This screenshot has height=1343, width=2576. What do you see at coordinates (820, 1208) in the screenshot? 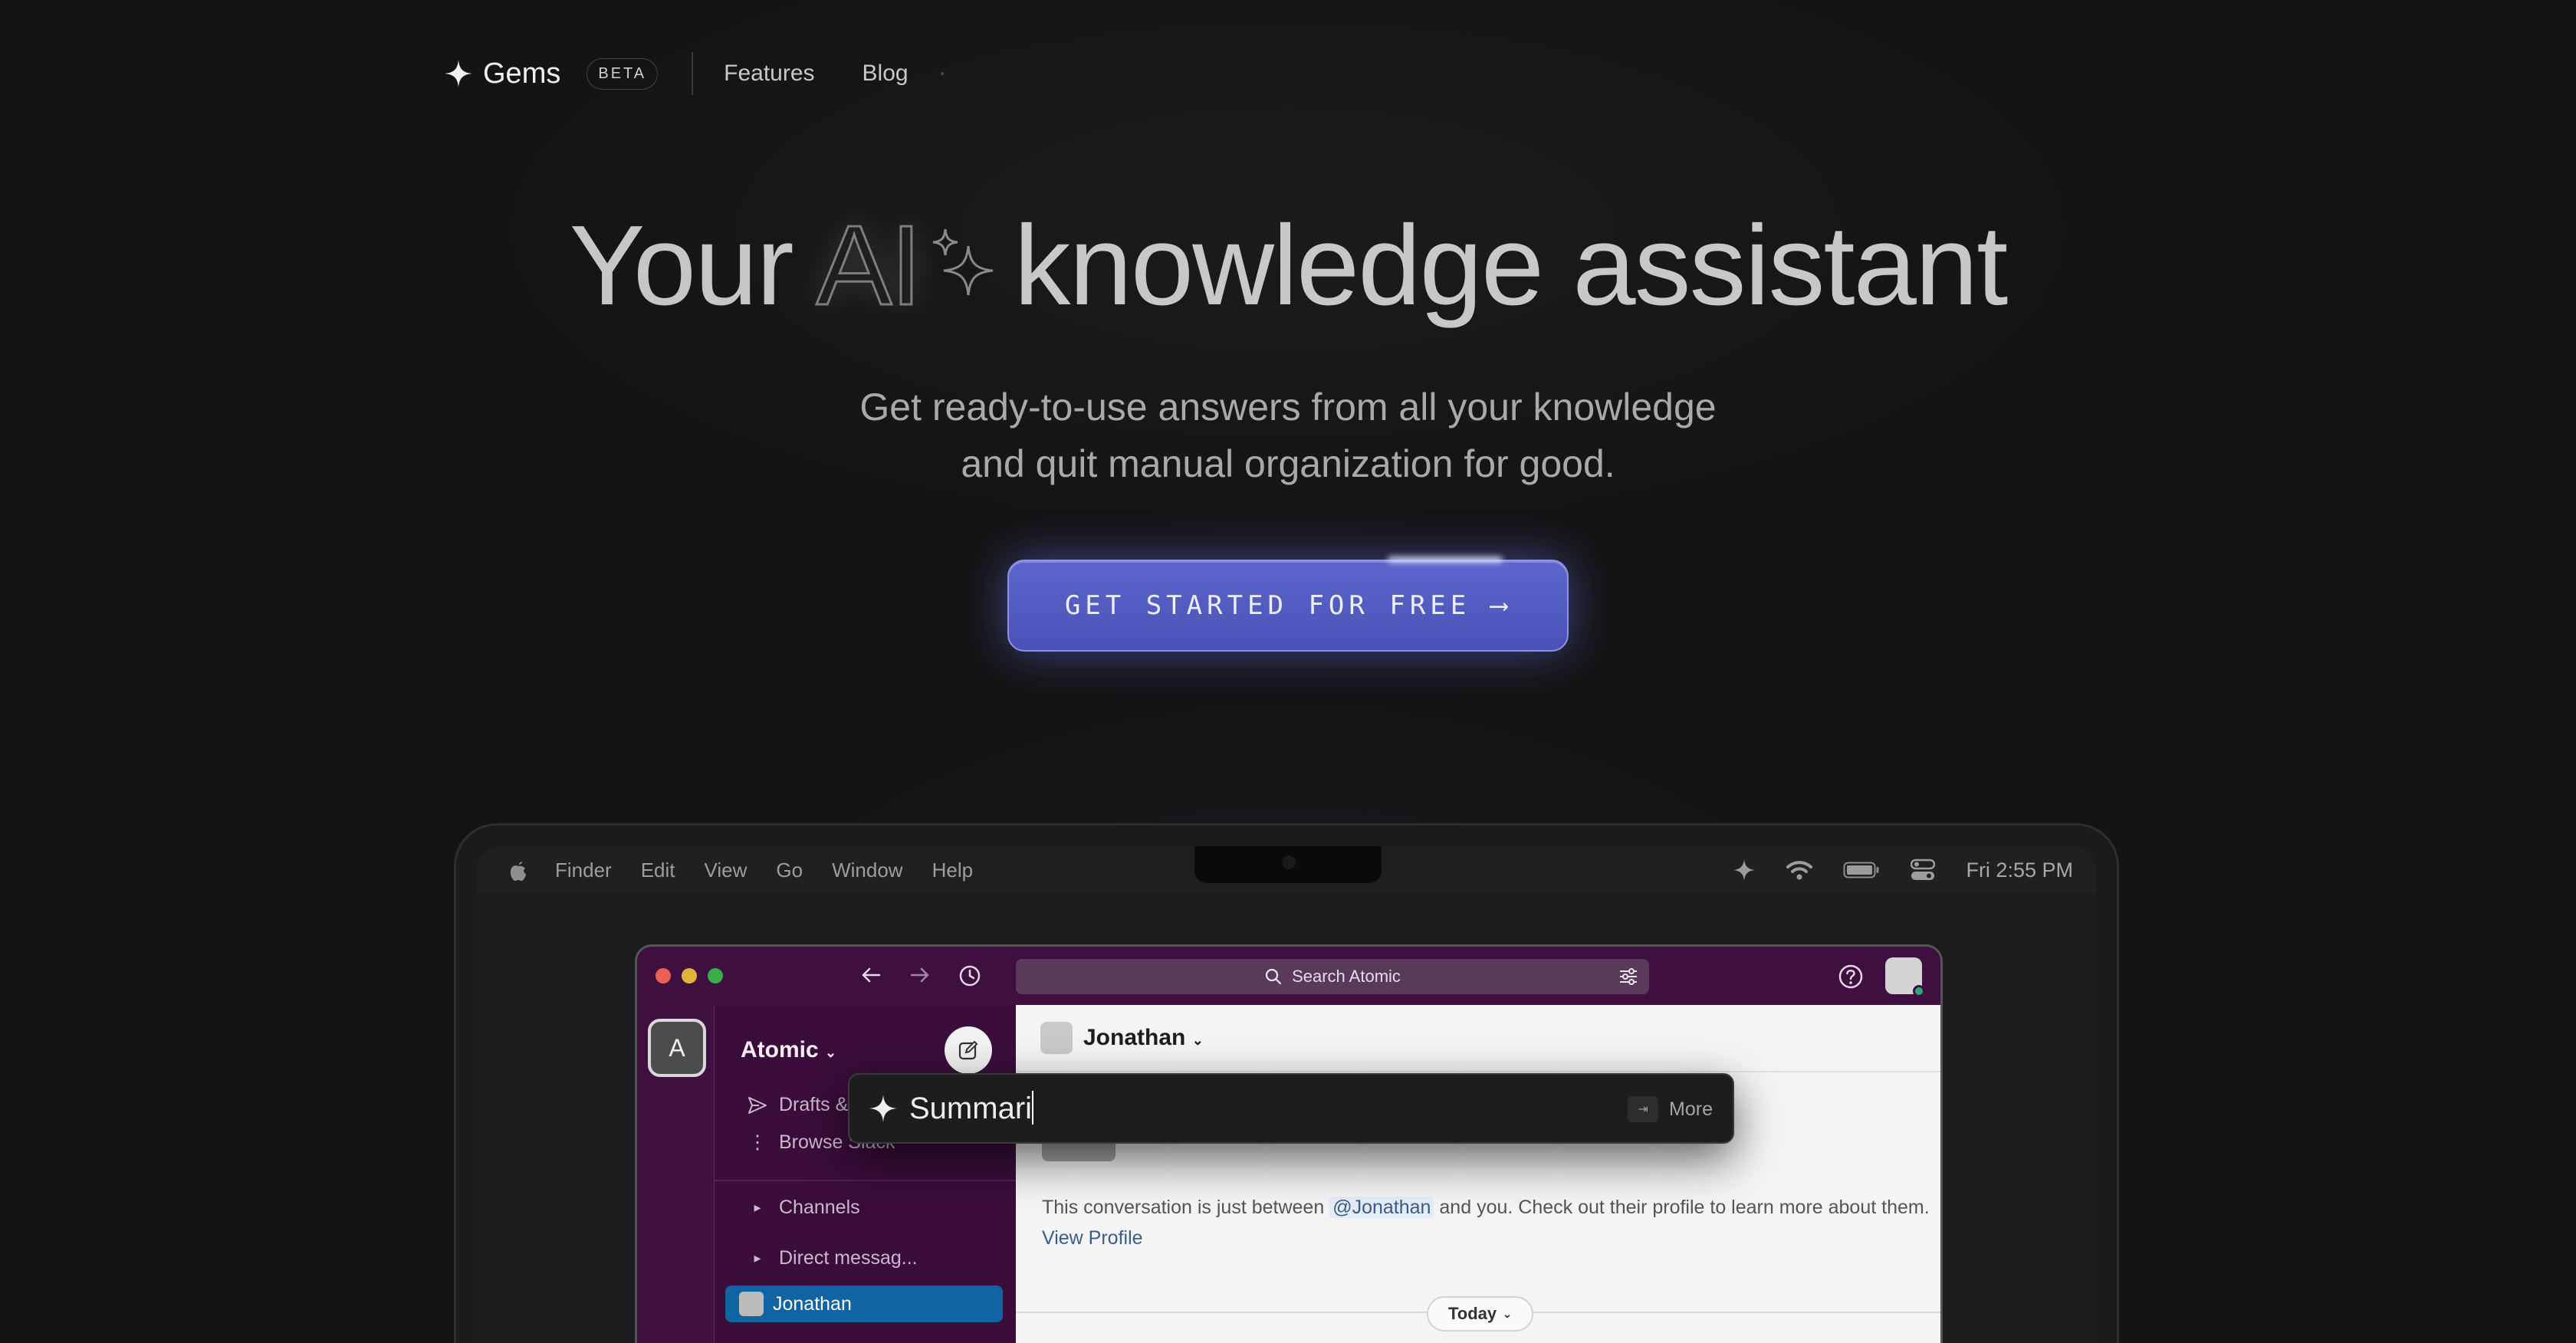
I see `sidebar-channels-label: Channels` at bounding box center [820, 1208].